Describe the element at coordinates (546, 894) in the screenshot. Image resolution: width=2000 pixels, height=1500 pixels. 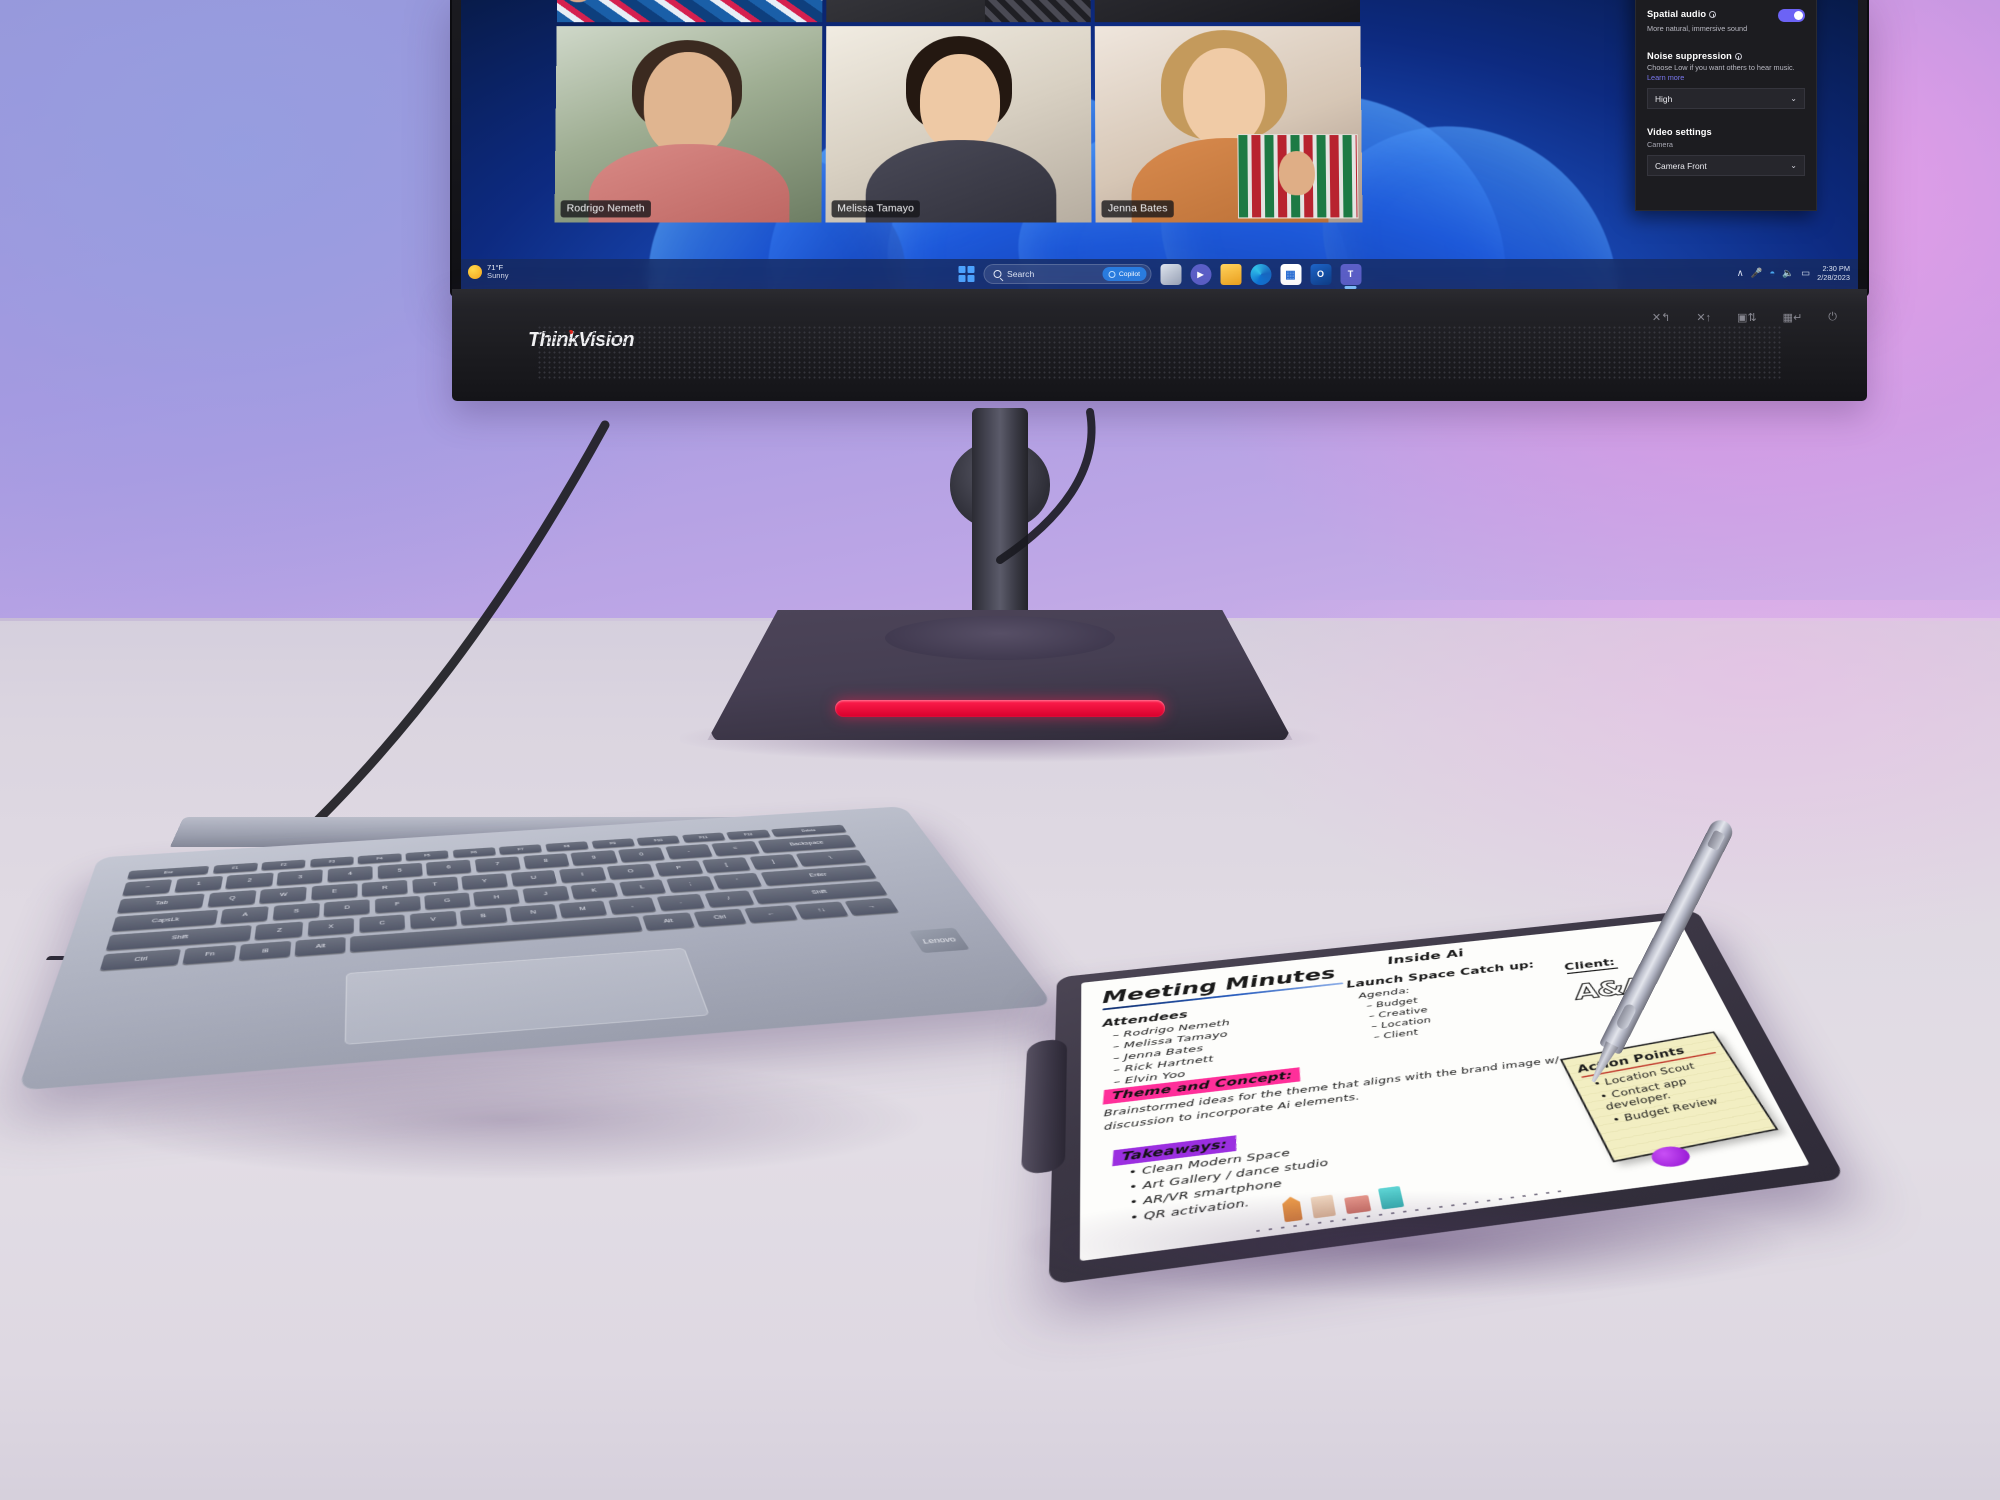
I see `key-j: J` at that location.